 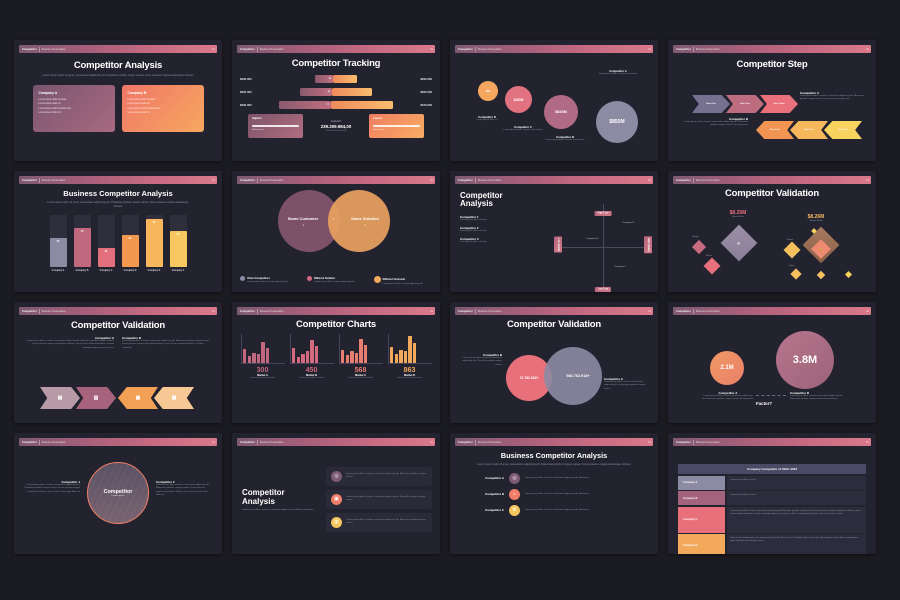 What do you see at coordinates (772, 498) in the screenshot?
I see `table-row: Company B Lorem ipsum dolor sit amet` at bounding box center [772, 498].